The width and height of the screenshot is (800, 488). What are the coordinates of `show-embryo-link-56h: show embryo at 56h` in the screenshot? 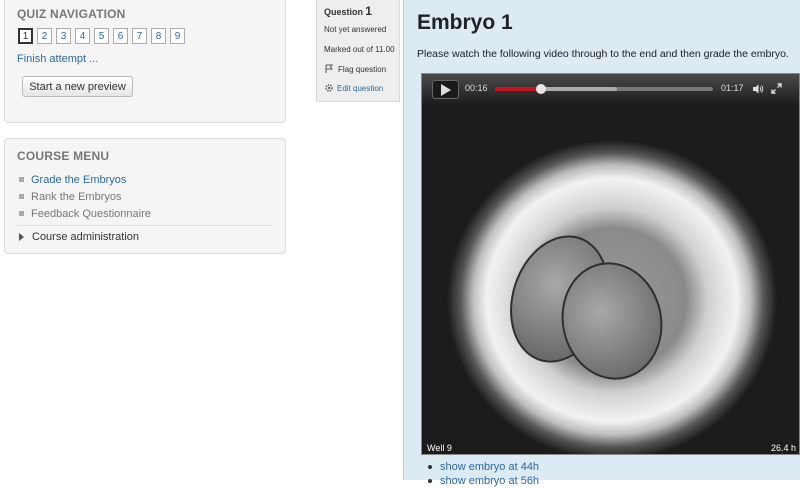 It's located at (483, 481).